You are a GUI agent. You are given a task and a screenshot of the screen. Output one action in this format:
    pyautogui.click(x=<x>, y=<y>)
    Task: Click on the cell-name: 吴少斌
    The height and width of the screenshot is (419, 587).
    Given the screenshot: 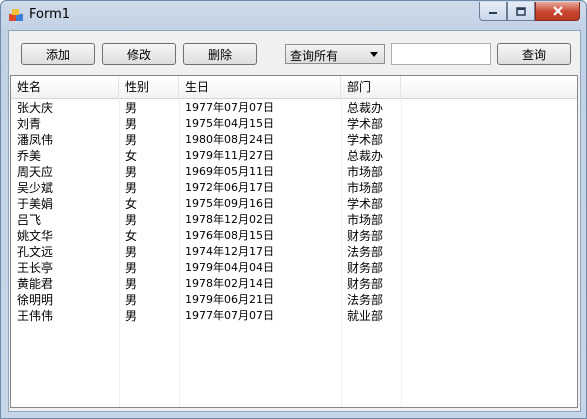 What is the action you would take?
    pyautogui.click(x=35, y=188)
    